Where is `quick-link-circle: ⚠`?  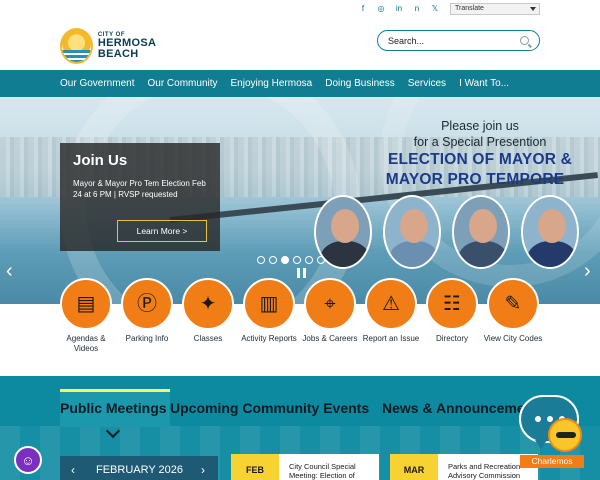
quick-link-circle: ⚠ is located at coordinates (391, 304).